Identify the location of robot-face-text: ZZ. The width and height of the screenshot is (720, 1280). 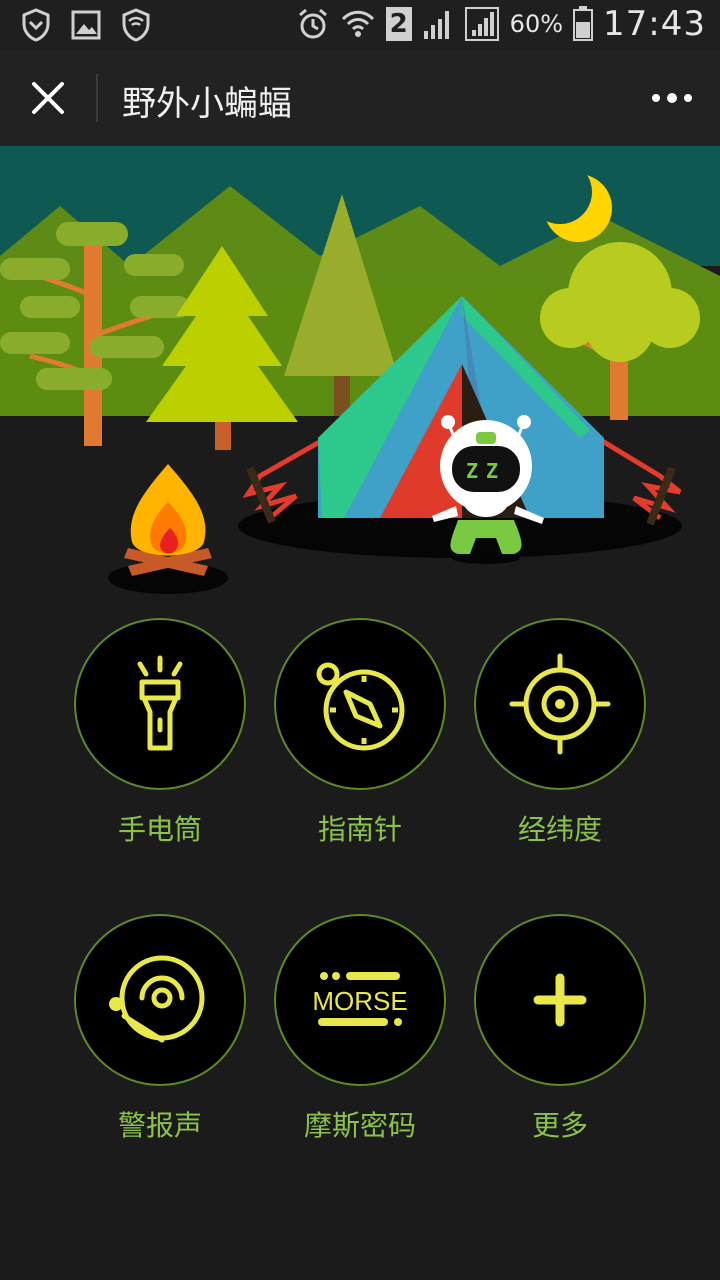
(486, 471).